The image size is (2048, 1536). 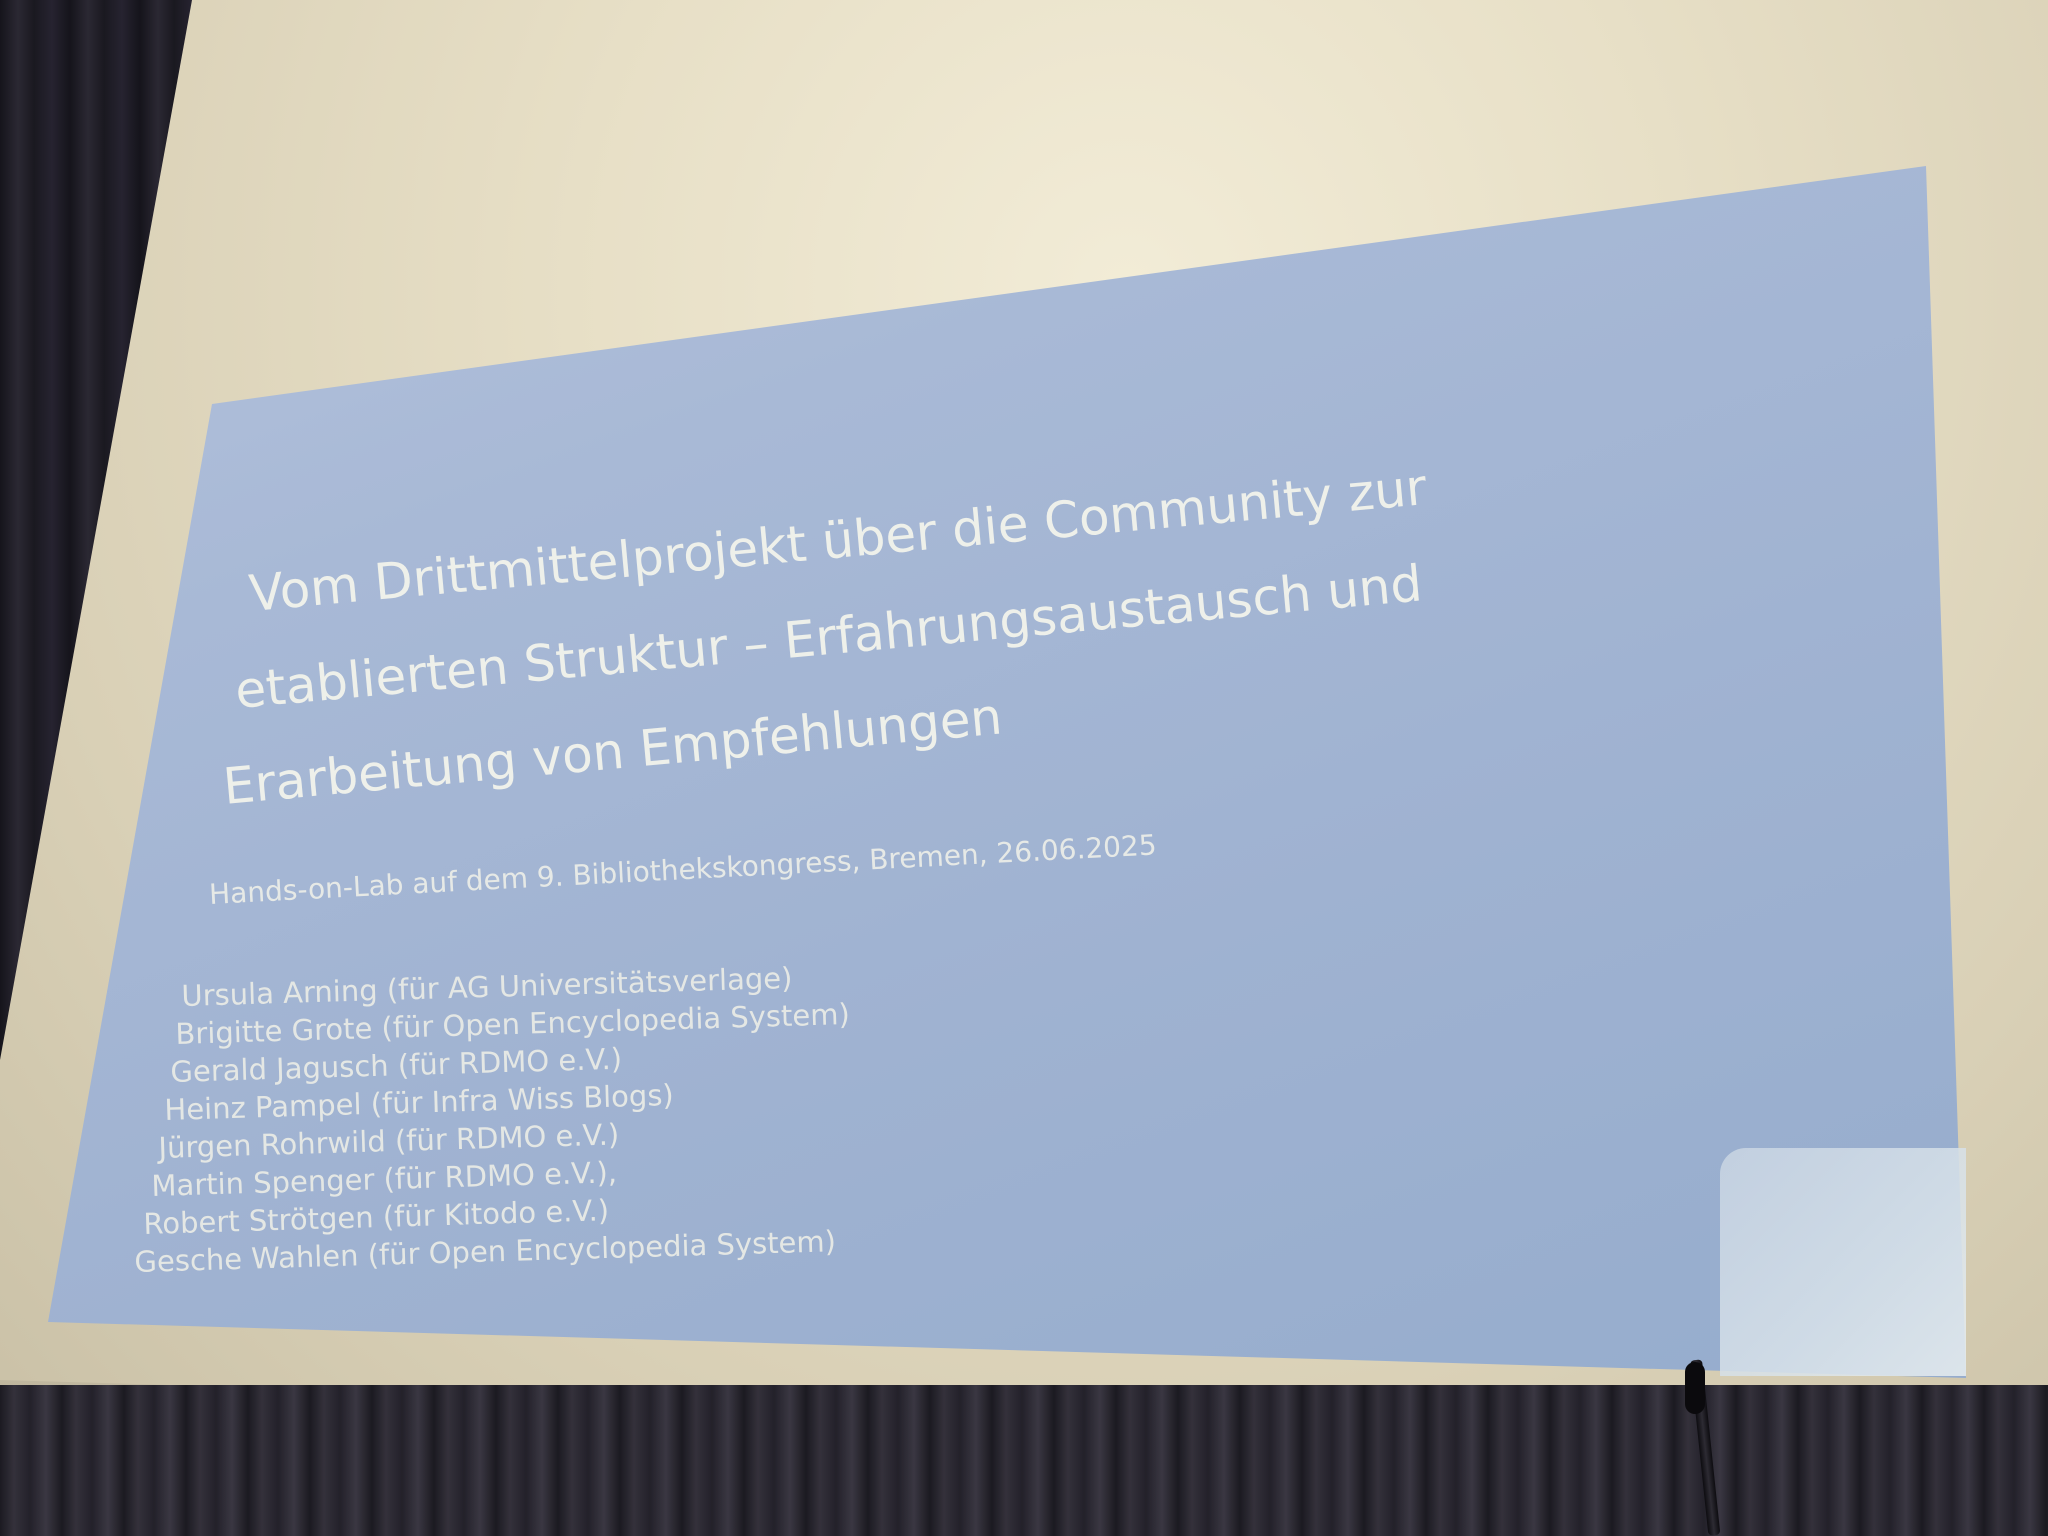 I want to click on slide-glare, so click(x=1843, y=1262).